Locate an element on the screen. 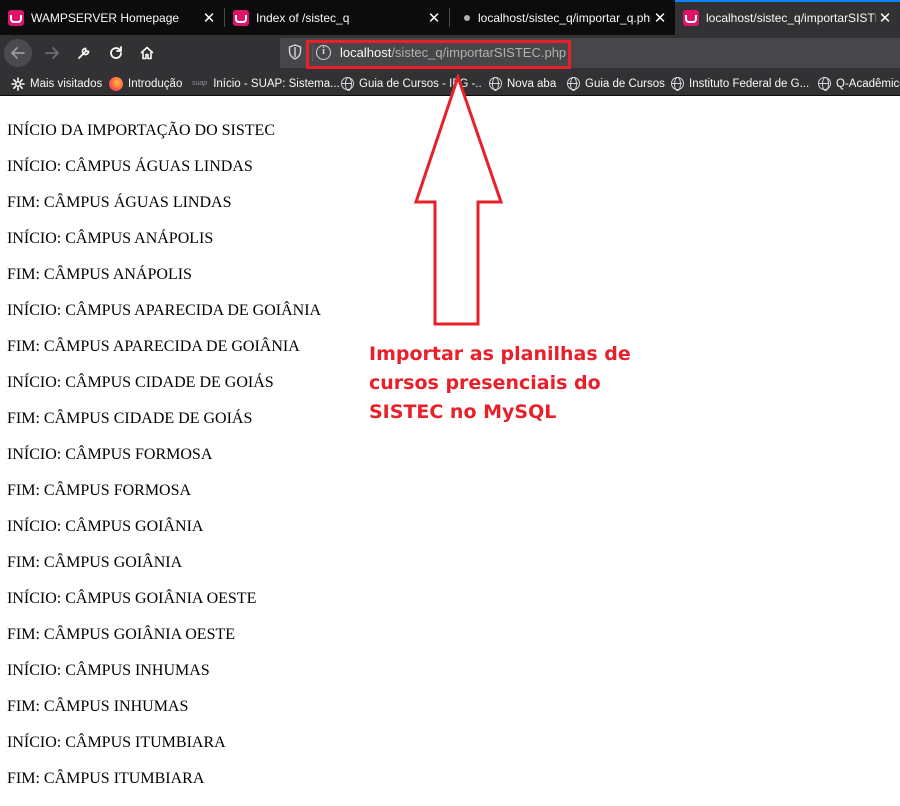 This screenshot has width=900, height=806. dot-icon is located at coordinates (467, 17).